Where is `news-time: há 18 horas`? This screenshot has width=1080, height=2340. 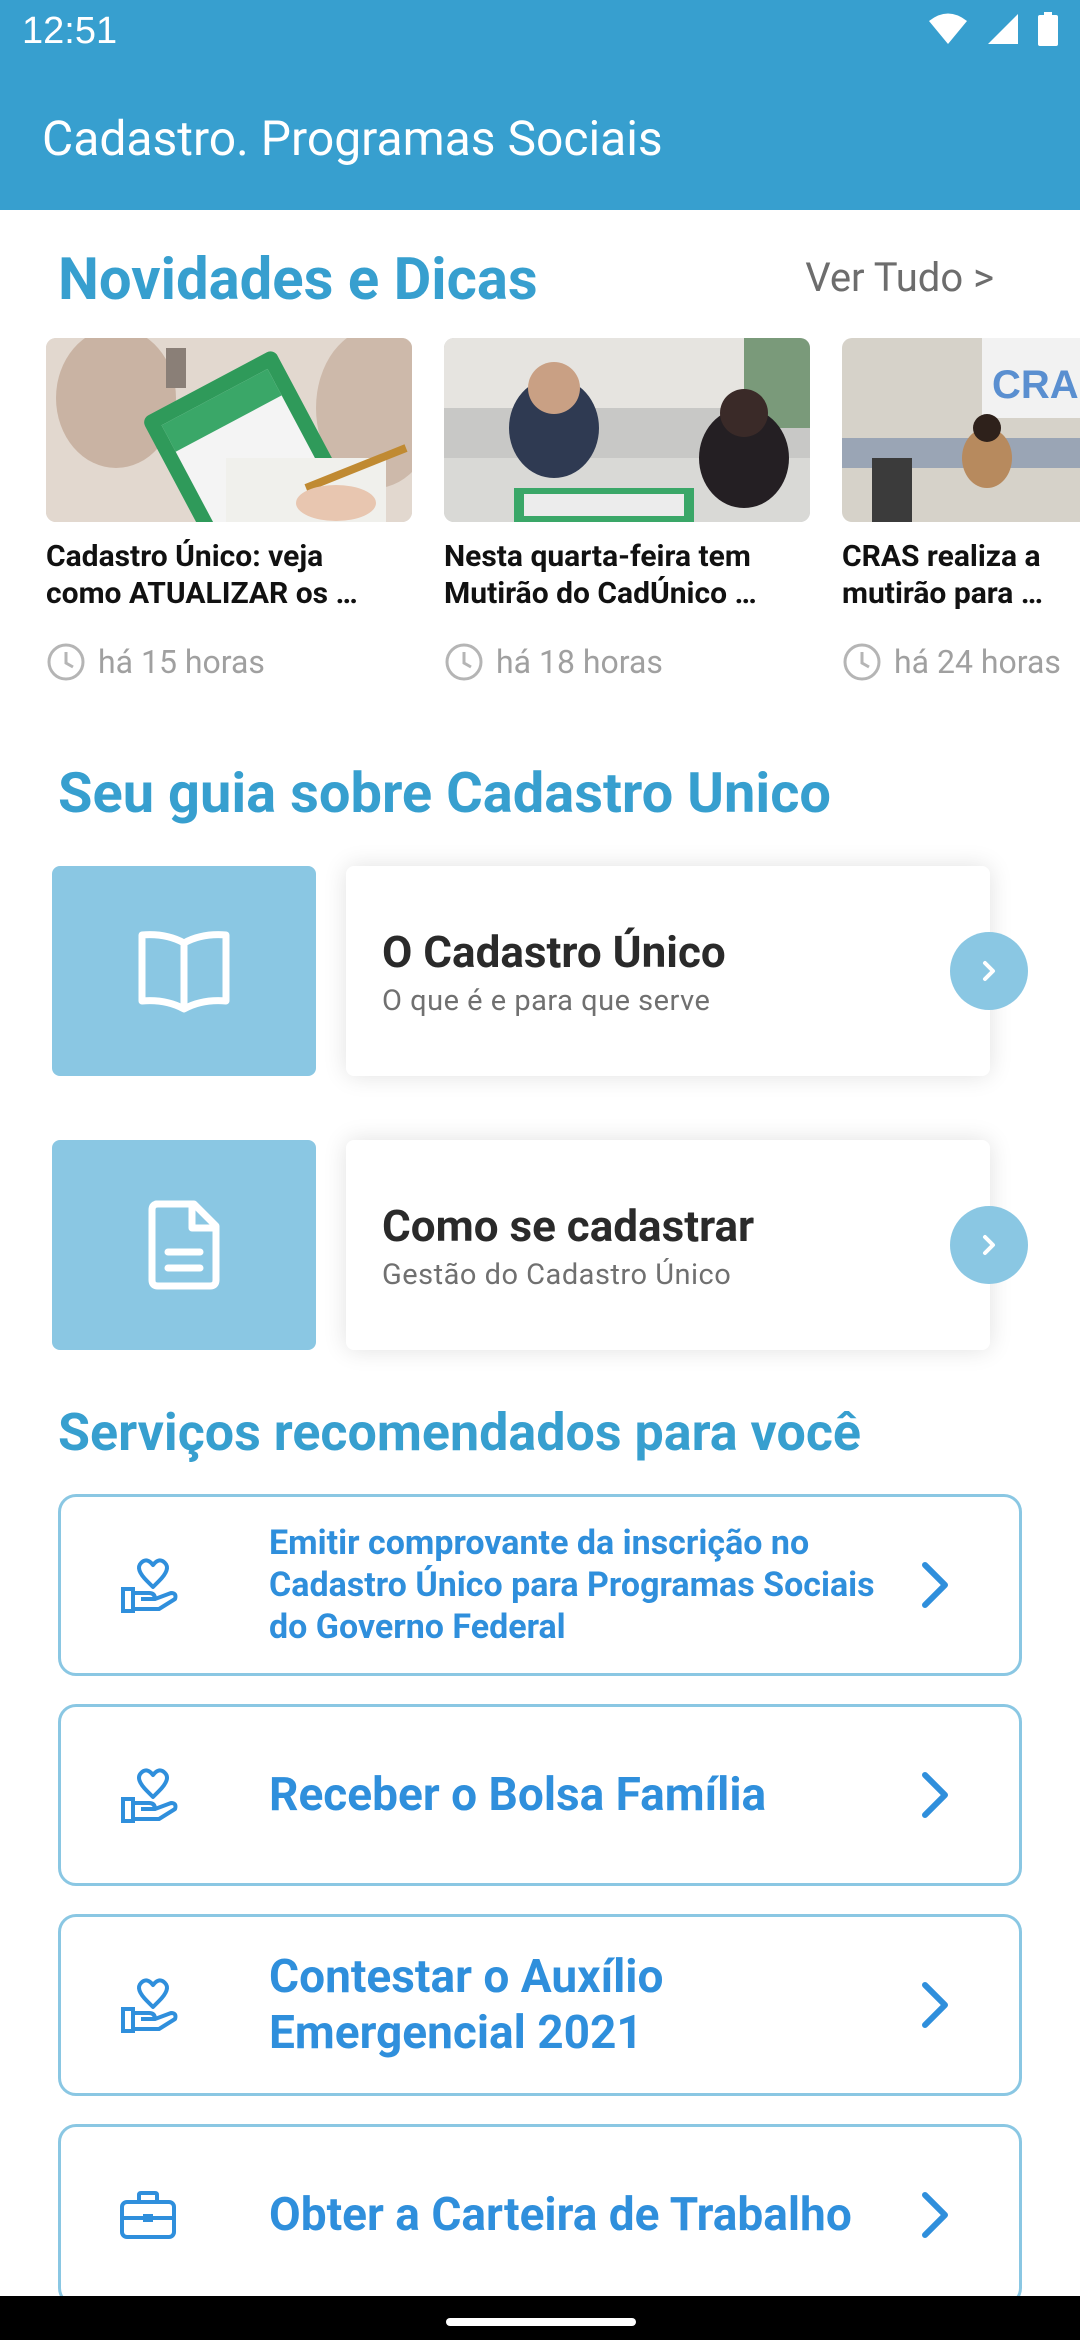 news-time: há 18 horas is located at coordinates (579, 662).